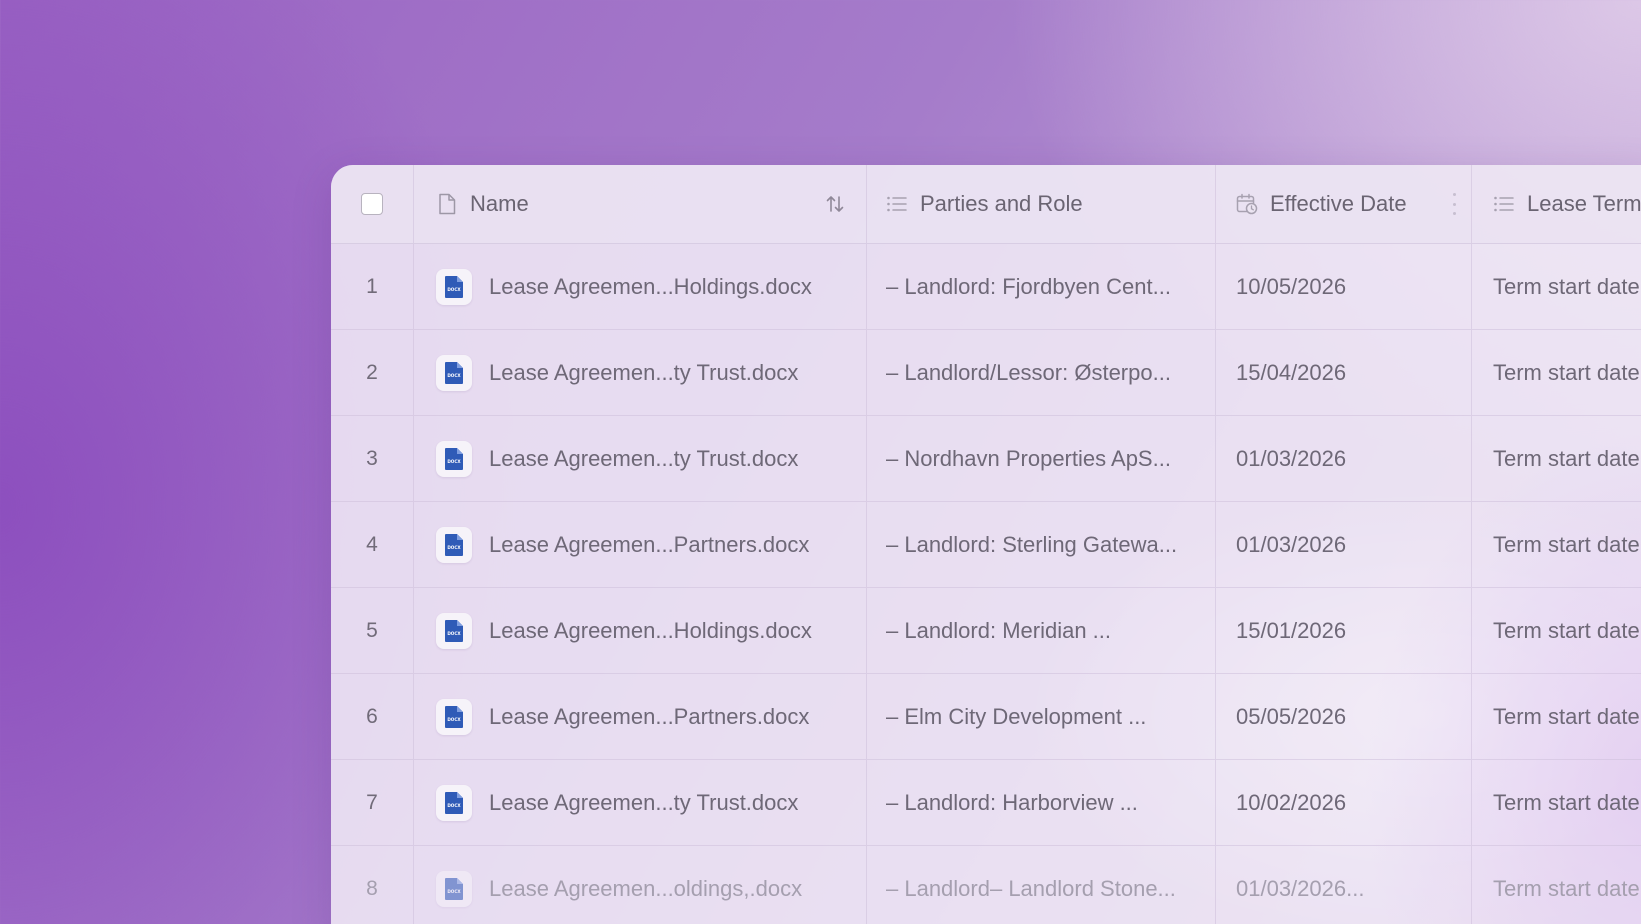  I want to click on effective-date-text: 10/05/2026, so click(1291, 286).